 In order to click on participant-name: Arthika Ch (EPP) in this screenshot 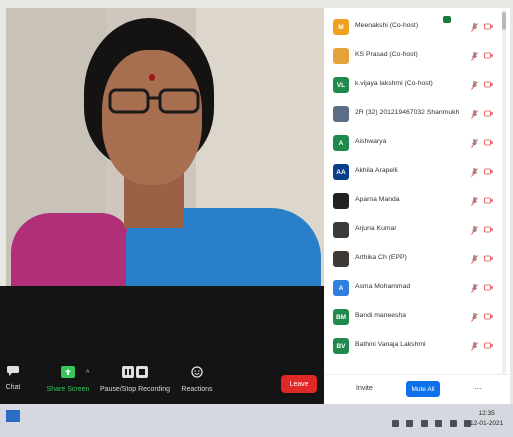, I will do `click(381, 257)`.